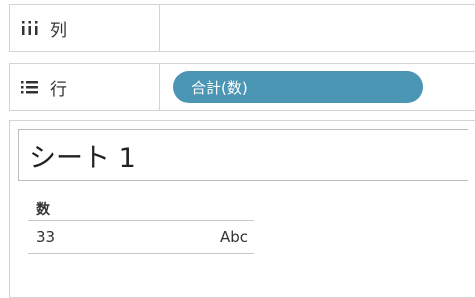 The height and width of the screenshot is (298, 475). What do you see at coordinates (141, 210) in the screenshot?
I see `table-header: 数` at bounding box center [141, 210].